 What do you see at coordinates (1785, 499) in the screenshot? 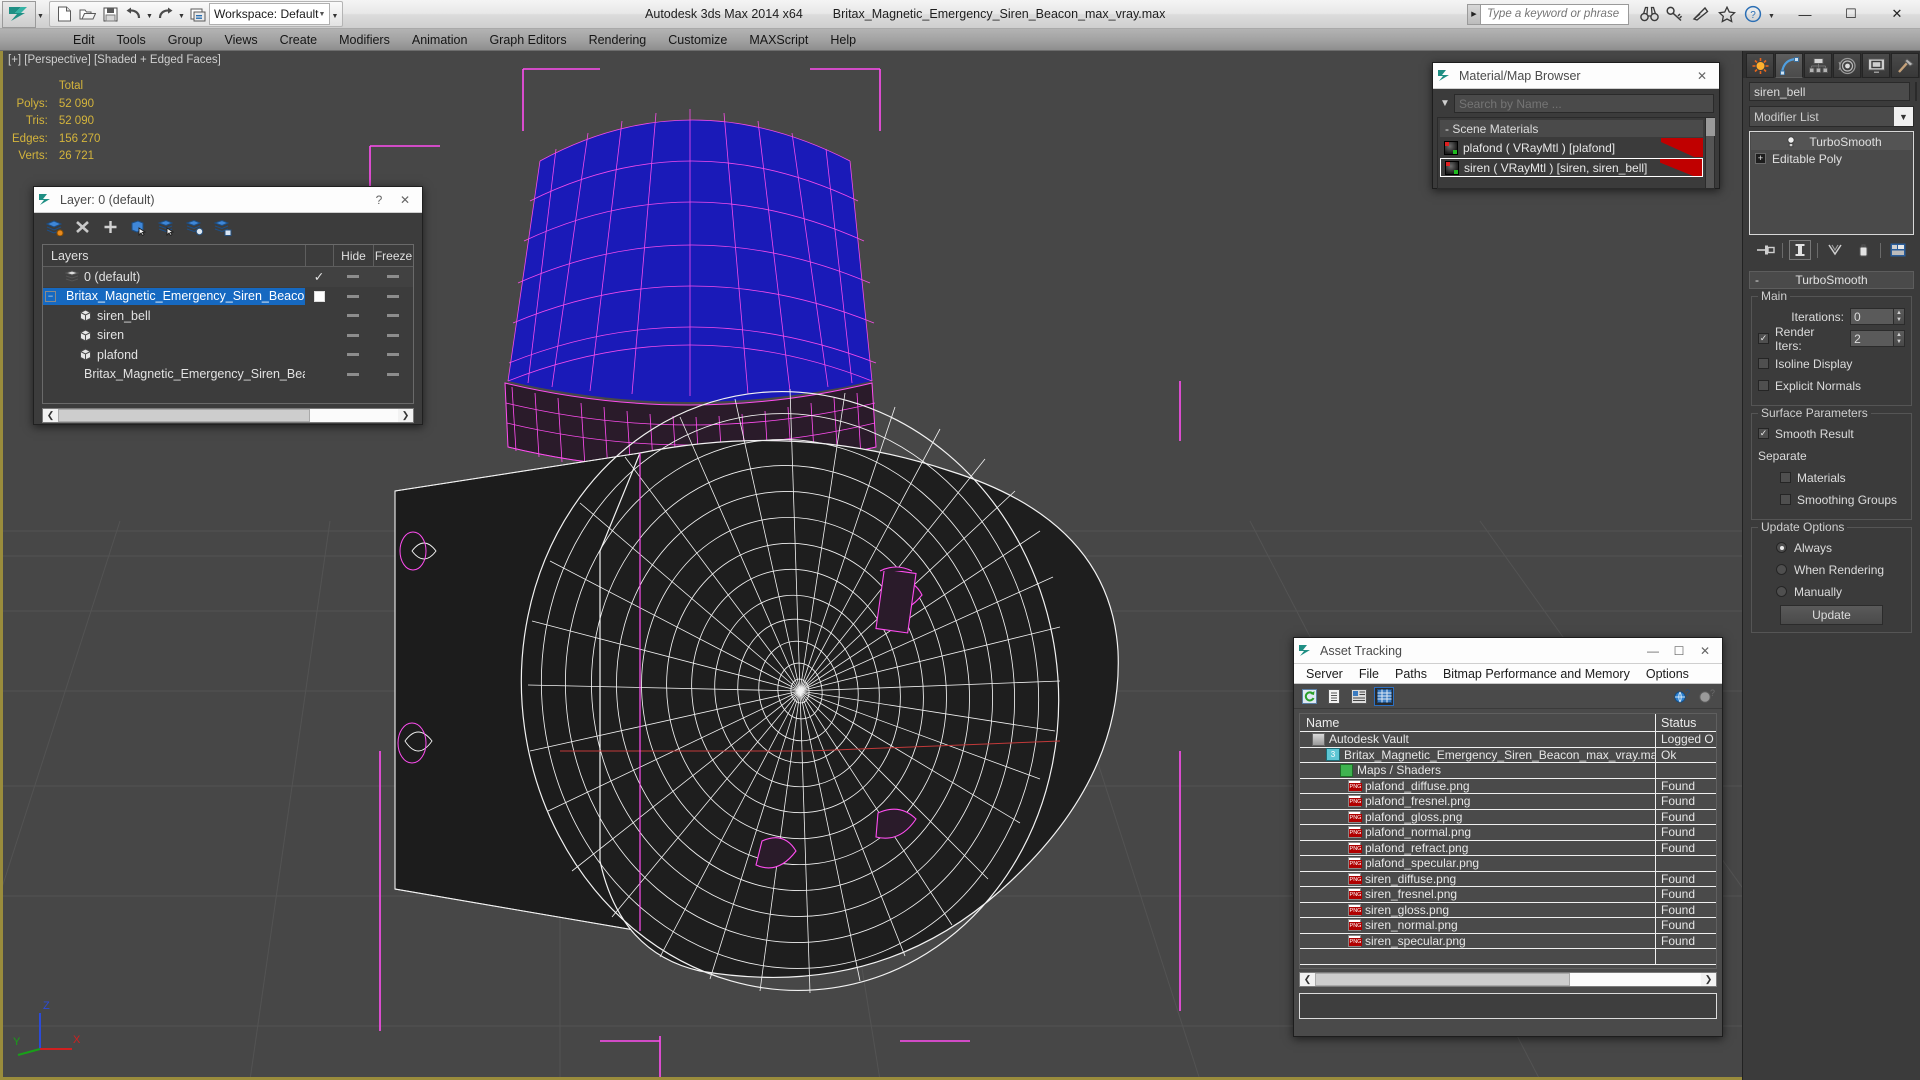
I see `separate-smoothing-groups-checkbox` at bounding box center [1785, 499].